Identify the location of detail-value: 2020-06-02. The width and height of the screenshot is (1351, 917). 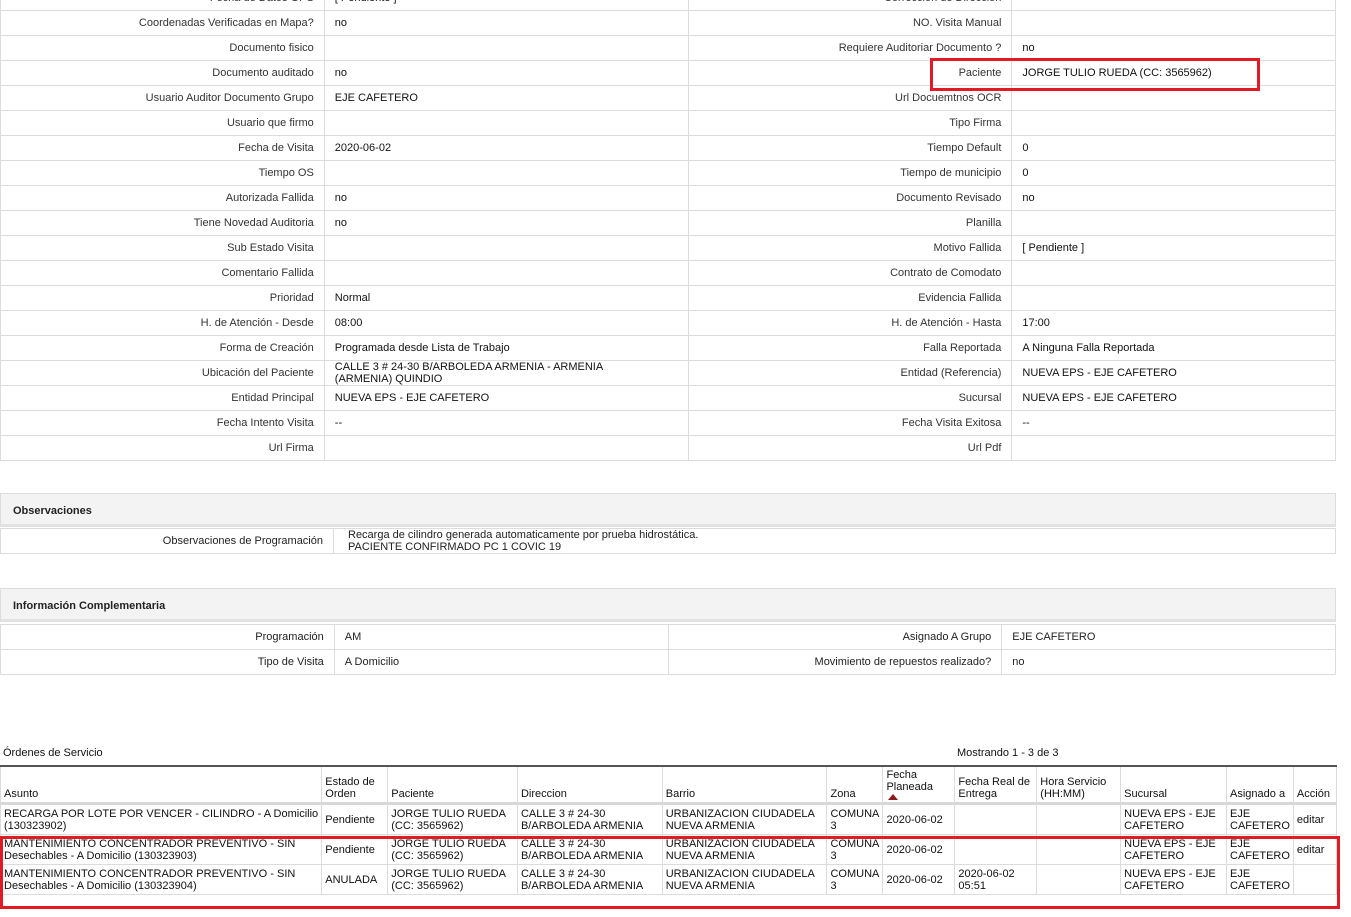
(506, 148).